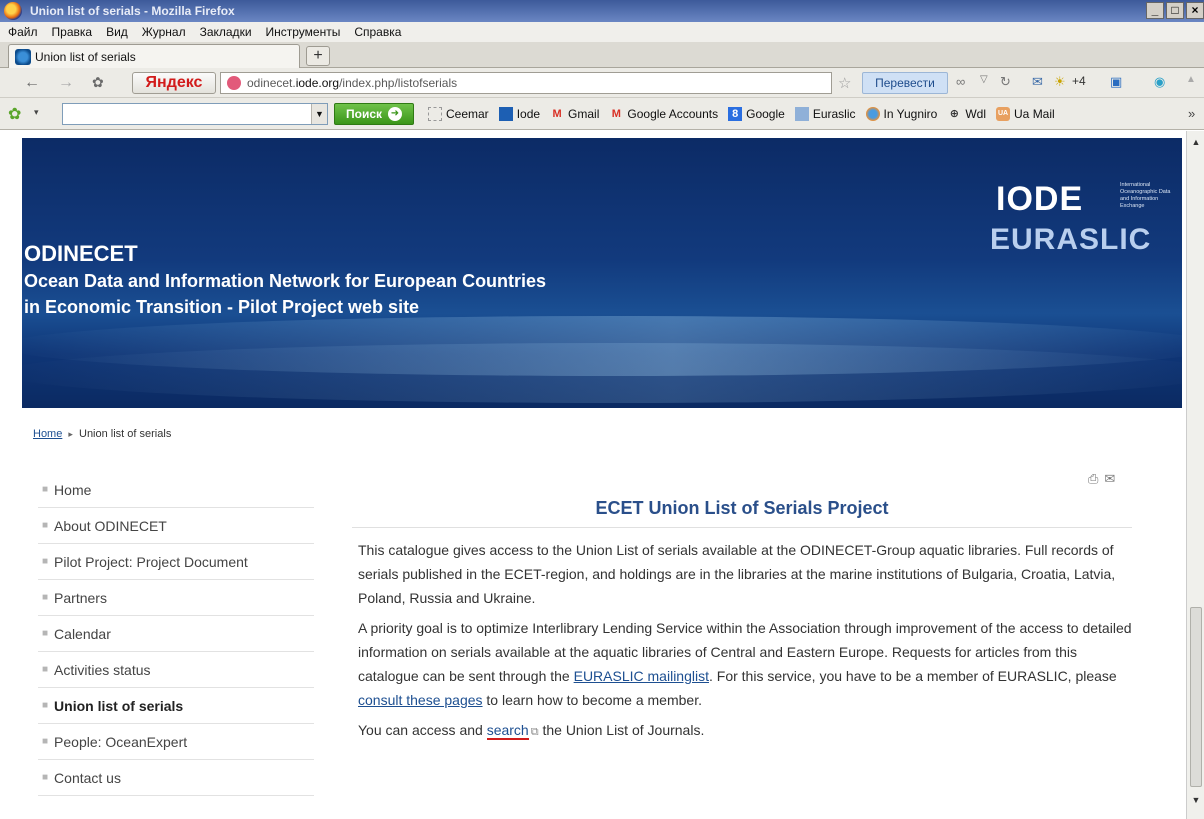 The width and height of the screenshot is (1204, 819). I want to click on sidebar-item-people: ■ People: OceanExpert, so click(176, 742).